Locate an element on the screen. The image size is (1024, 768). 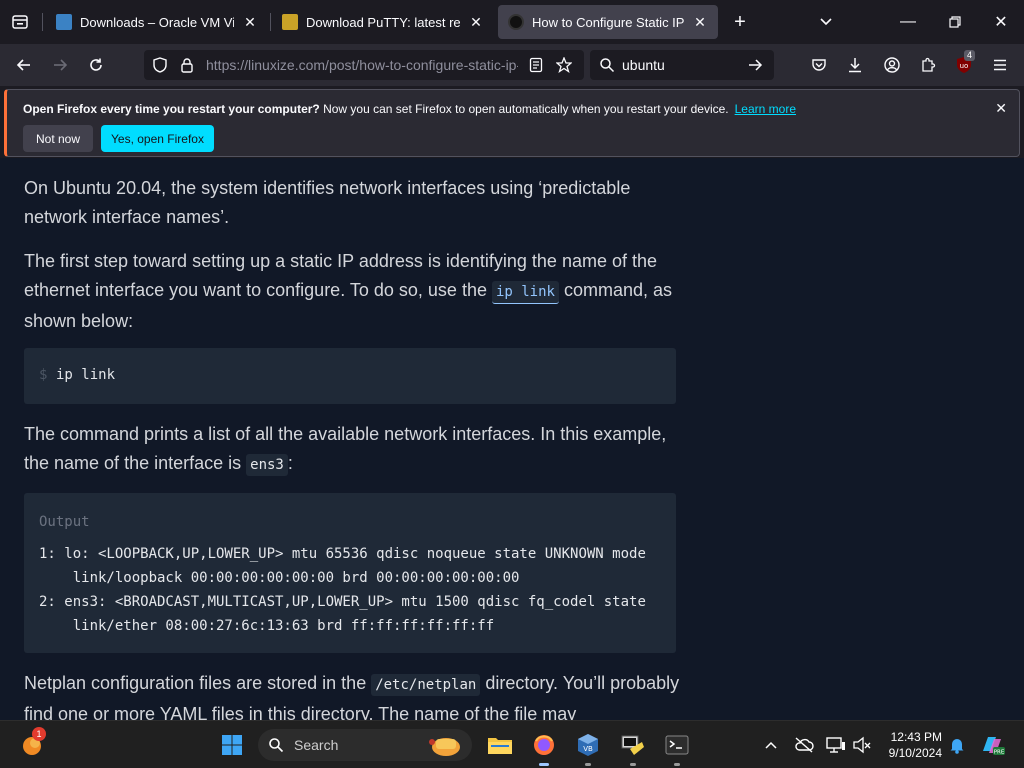
search-bar: ubuntu is located at coordinates (682, 65).